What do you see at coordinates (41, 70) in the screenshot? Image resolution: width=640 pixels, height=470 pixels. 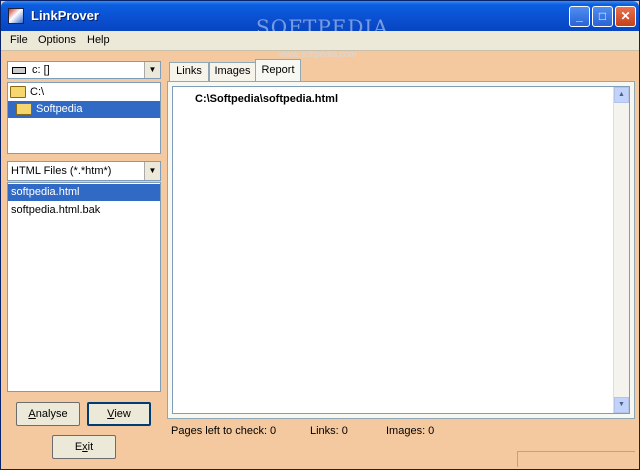 I see `drive-value: c: []` at bounding box center [41, 70].